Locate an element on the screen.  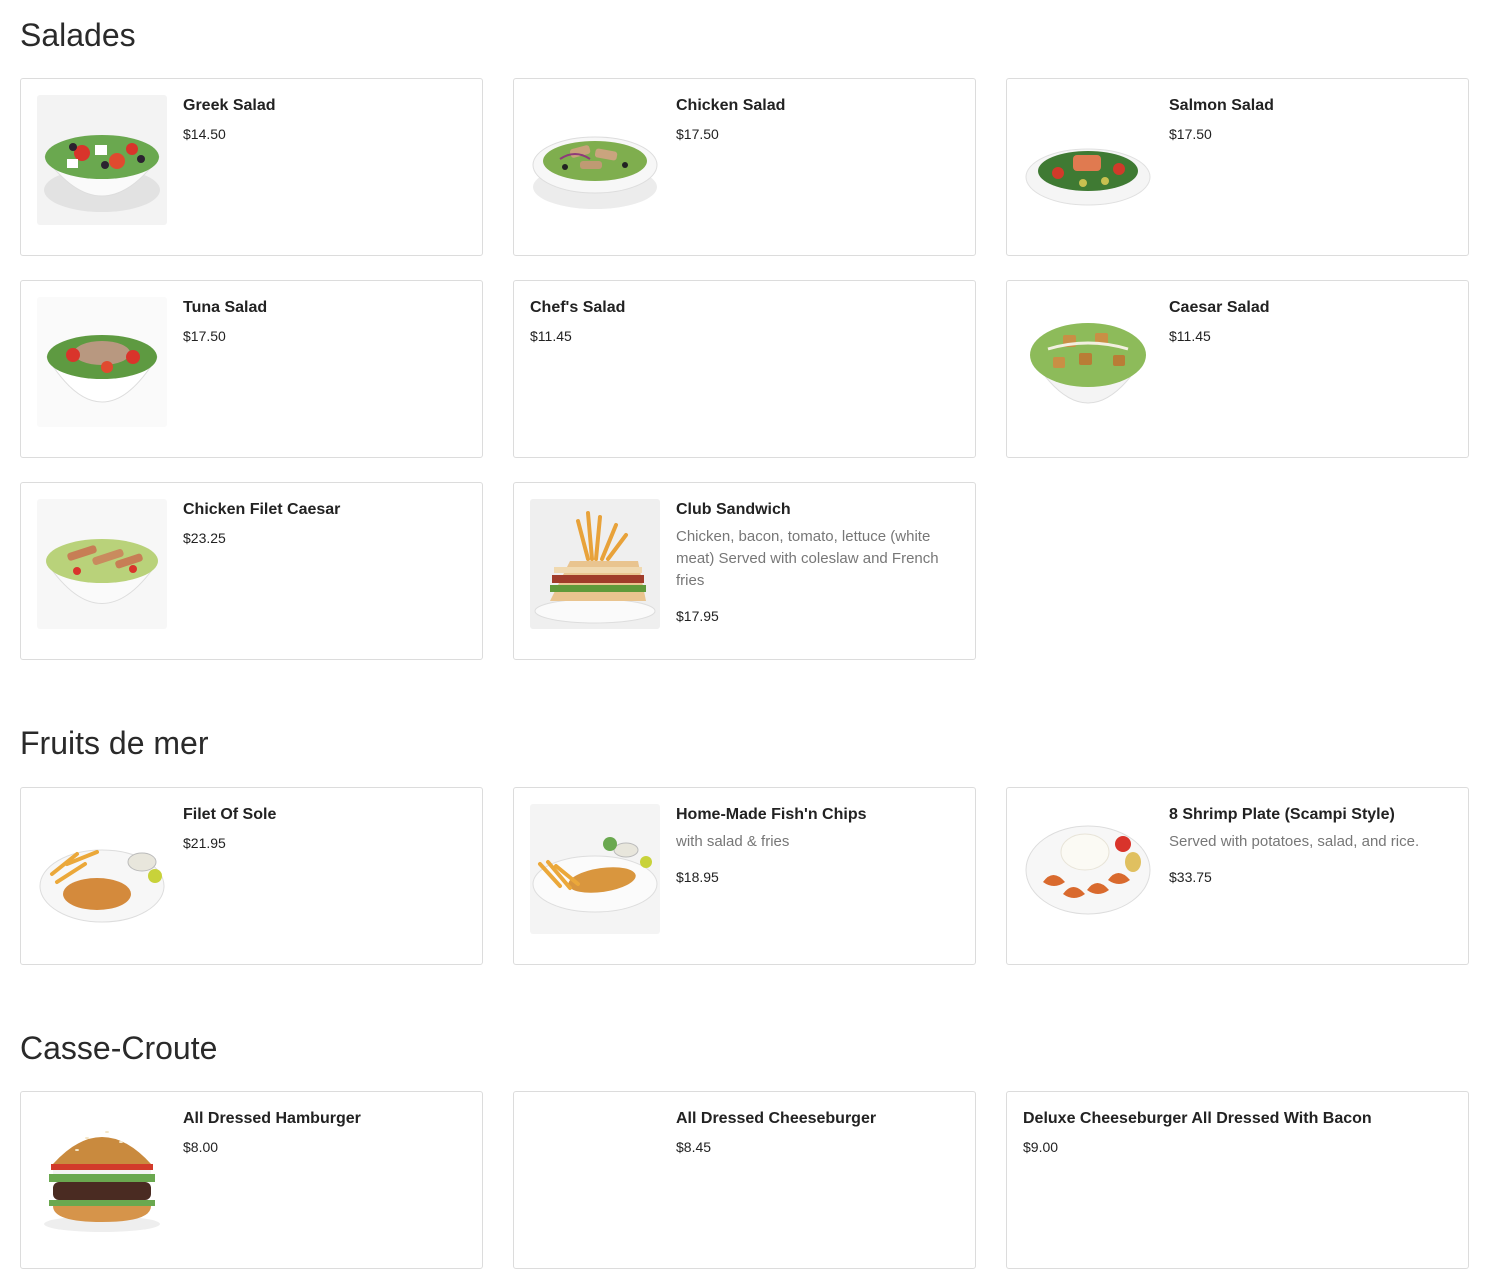
item-name: Chicken Filet Caesar is located at coordinates (262, 509).